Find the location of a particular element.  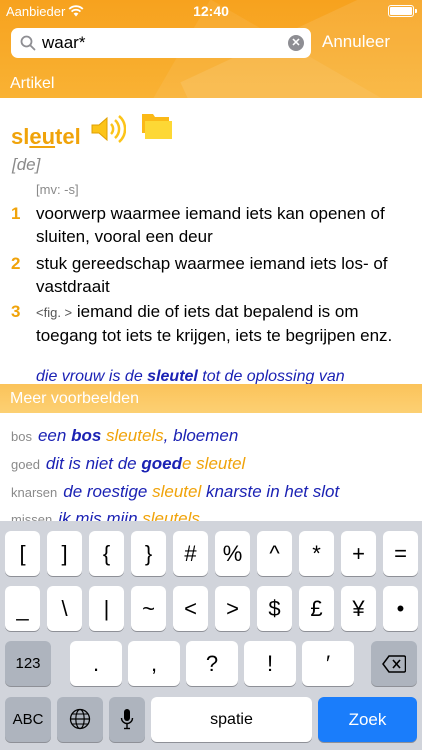

key: ¥ is located at coordinates (358, 608).